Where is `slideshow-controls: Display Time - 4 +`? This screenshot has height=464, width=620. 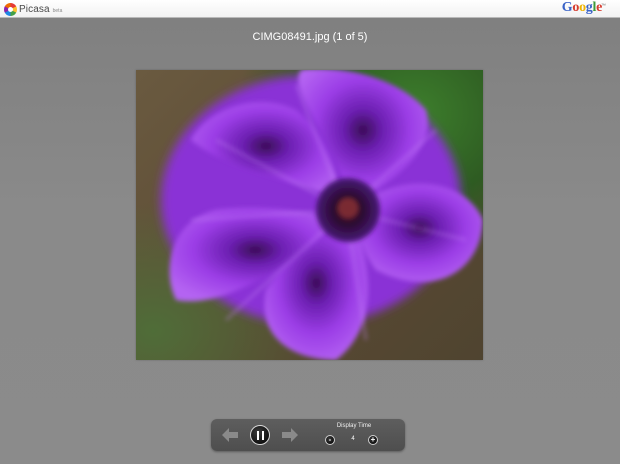
slideshow-controls: Display Time - 4 + is located at coordinates (308, 435).